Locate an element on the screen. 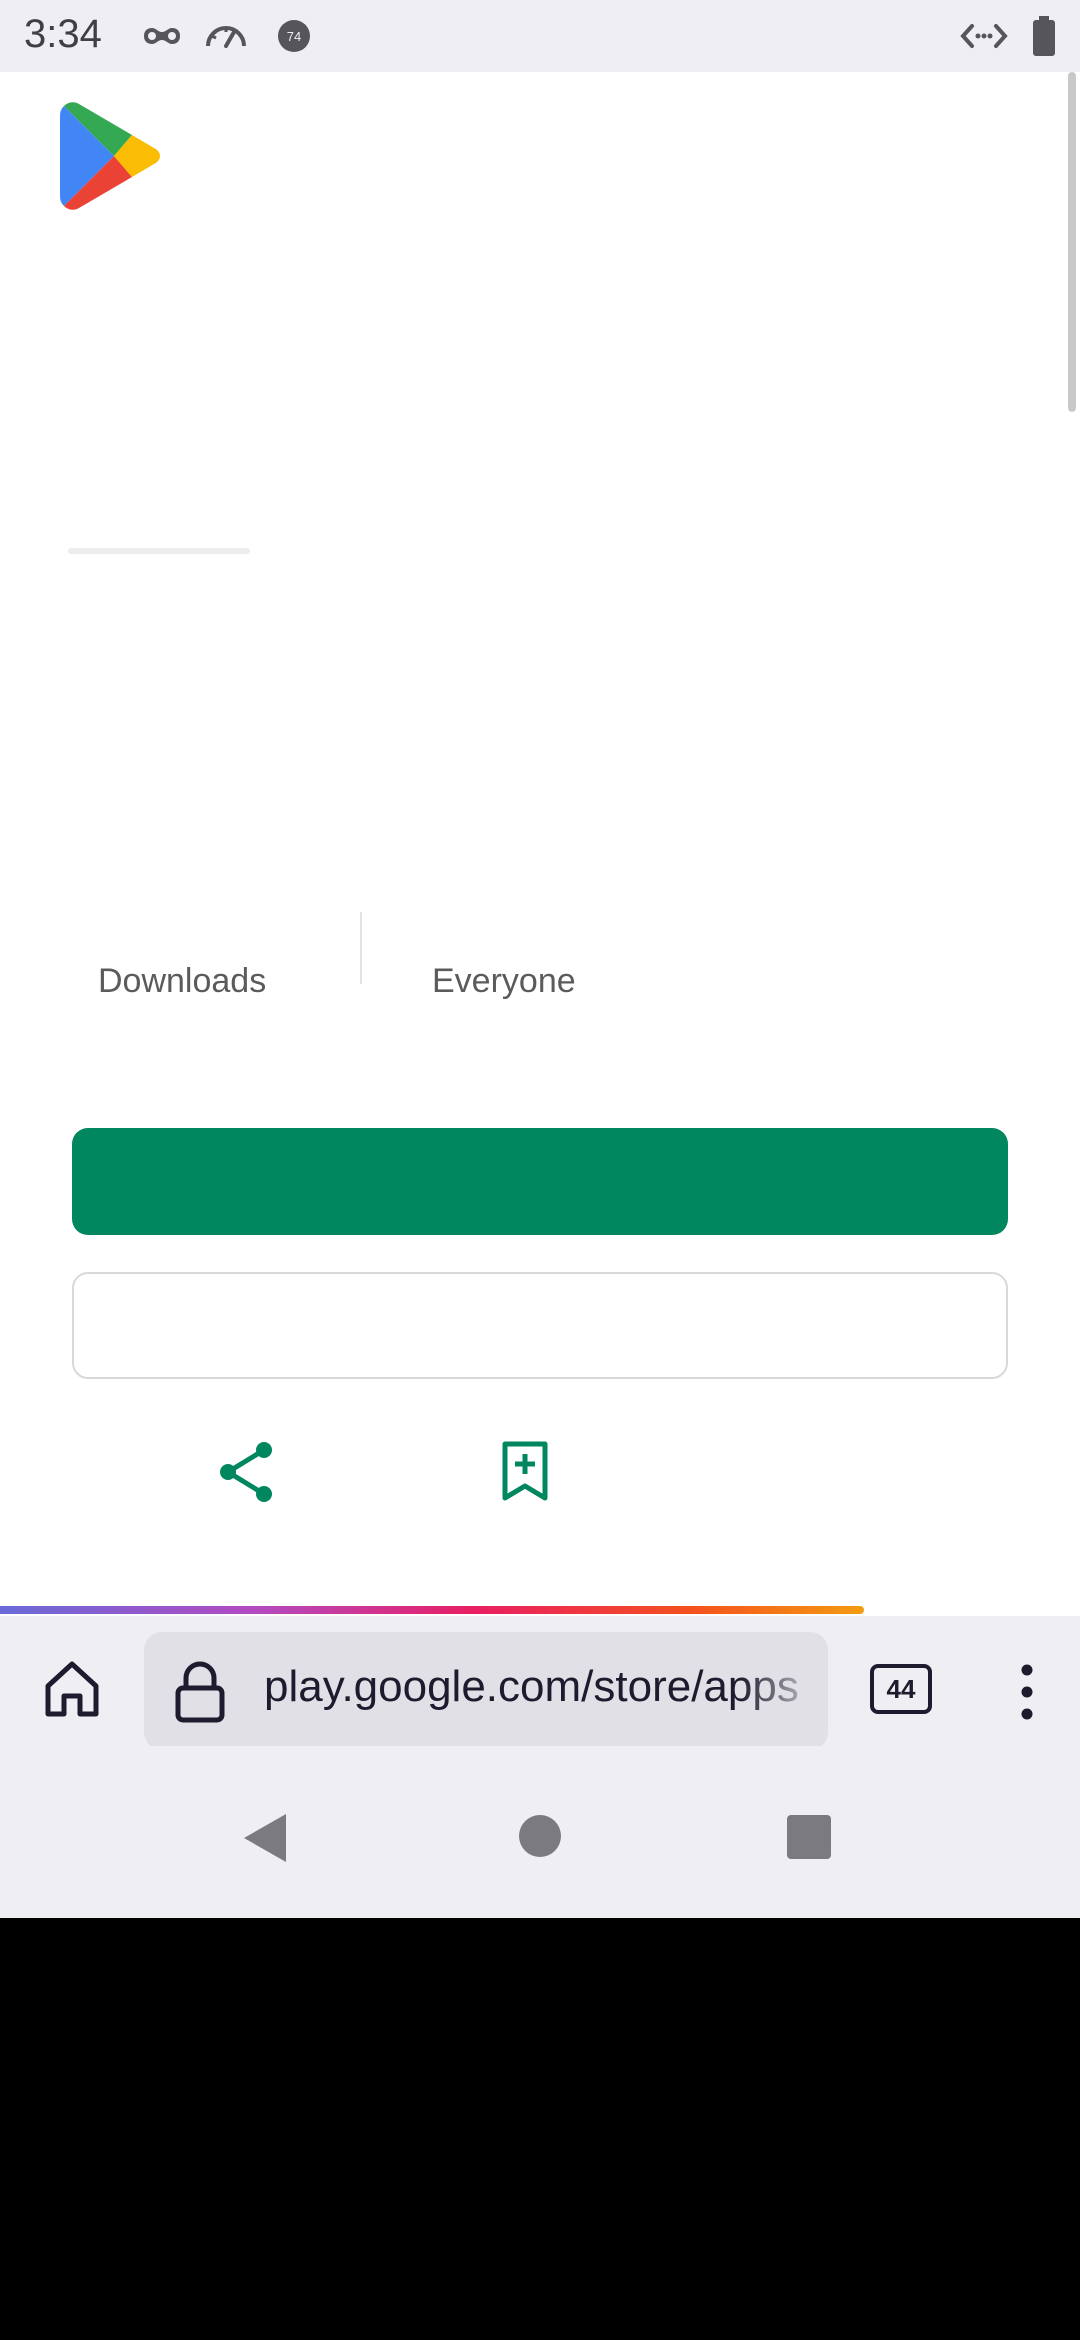  install-button is located at coordinates (540, 1181).